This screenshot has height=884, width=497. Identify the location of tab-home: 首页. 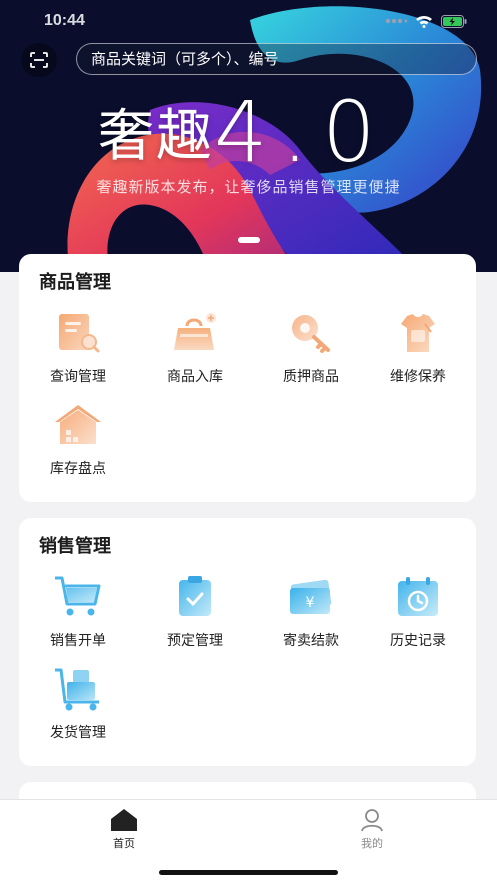
(124, 829).